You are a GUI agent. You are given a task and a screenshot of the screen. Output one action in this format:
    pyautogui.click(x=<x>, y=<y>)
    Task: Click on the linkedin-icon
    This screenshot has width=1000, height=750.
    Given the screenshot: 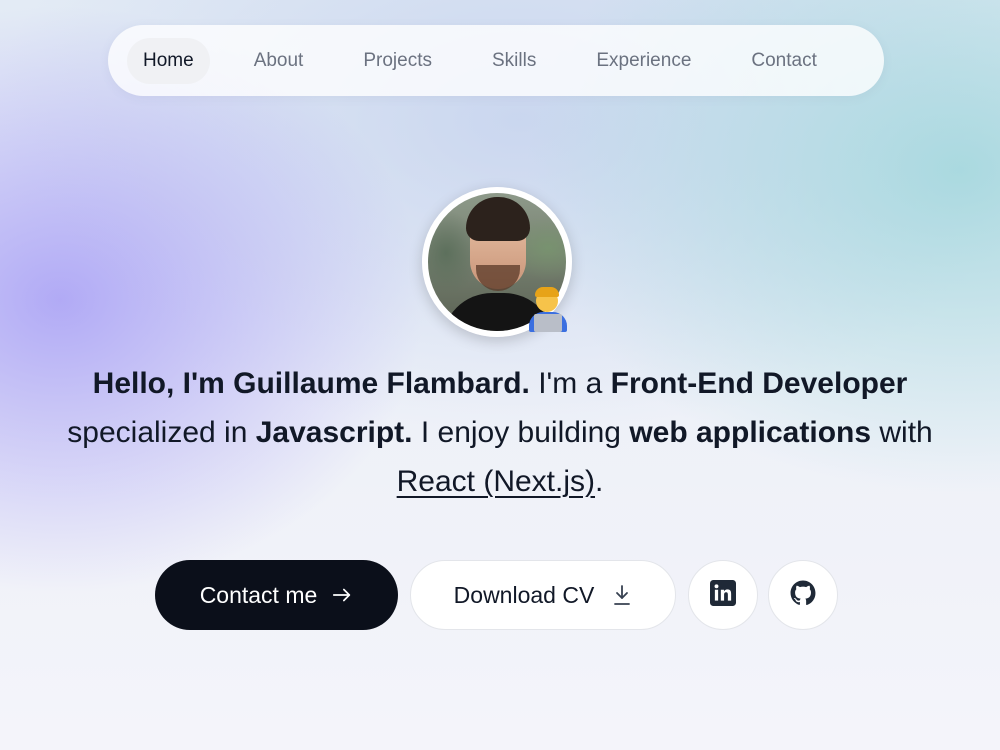 What is the action you would take?
    pyautogui.click(x=723, y=595)
    